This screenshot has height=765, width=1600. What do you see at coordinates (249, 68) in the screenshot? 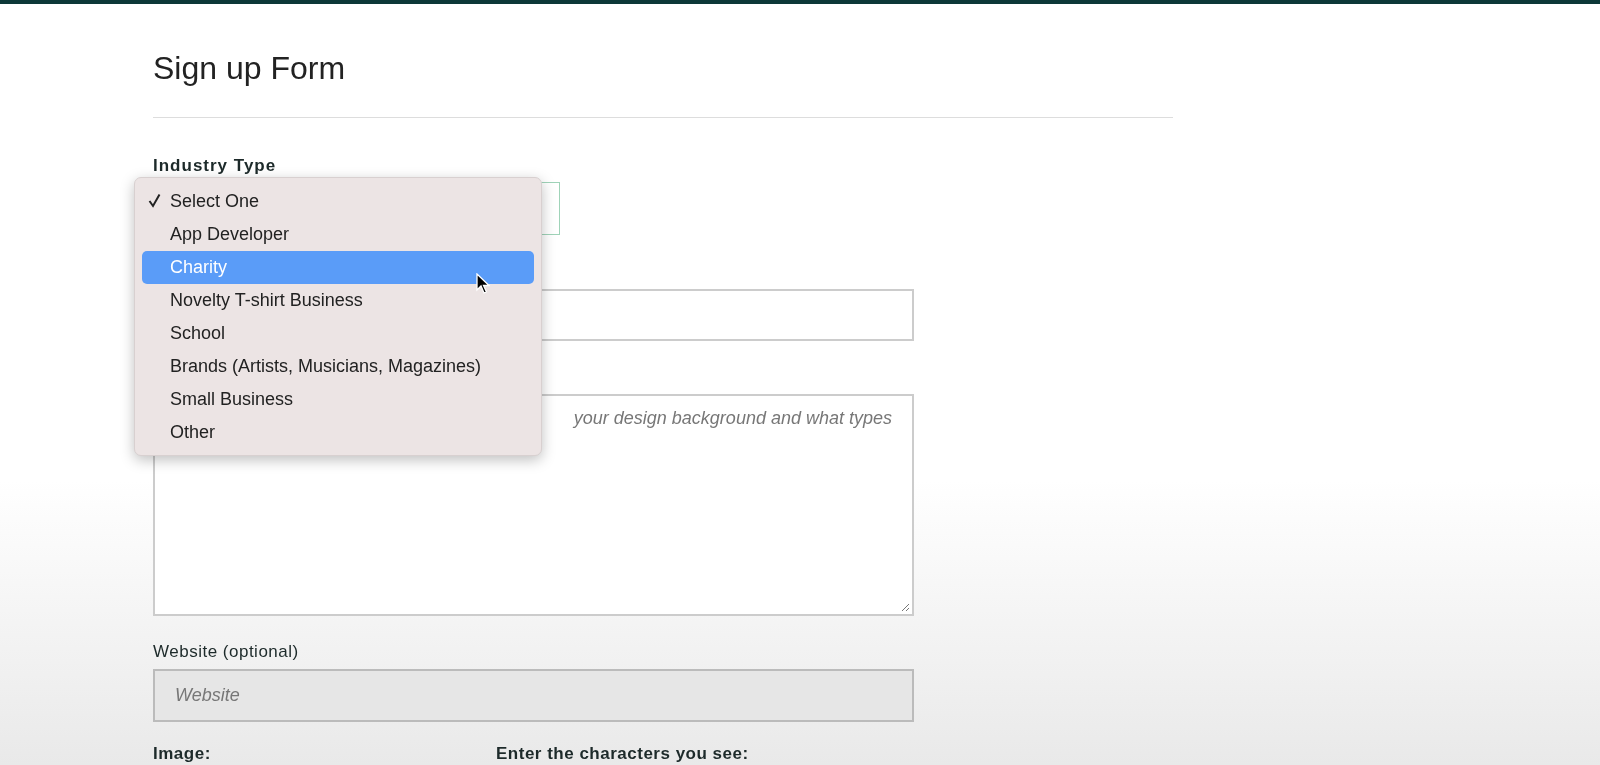
I see `form-title: Sign up Form` at bounding box center [249, 68].